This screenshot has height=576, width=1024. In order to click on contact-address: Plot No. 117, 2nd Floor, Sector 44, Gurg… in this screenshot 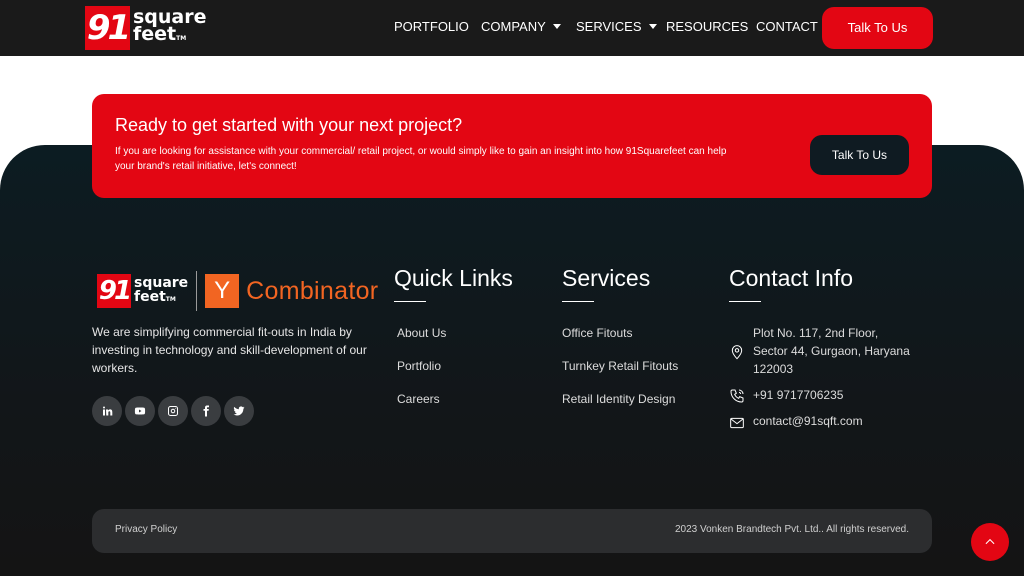, I will do `click(821, 351)`.